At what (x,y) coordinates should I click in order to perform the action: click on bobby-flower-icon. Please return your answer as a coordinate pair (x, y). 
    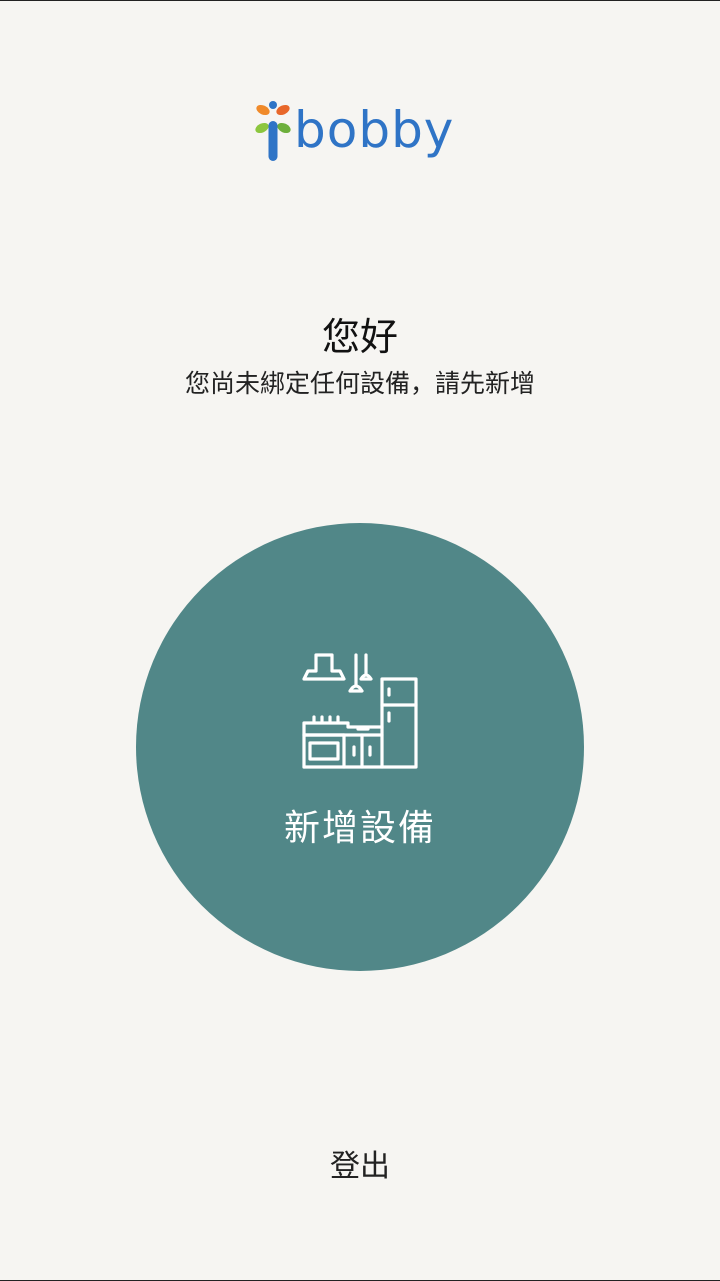
    Looking at the image, I should click on (273, 131).